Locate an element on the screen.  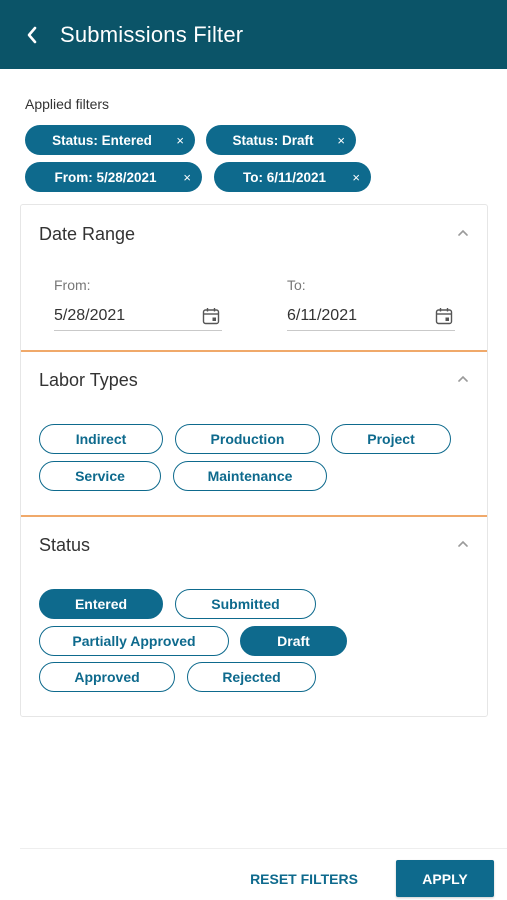
chip-label: Status: Entered is located at coordinates (102, 140).